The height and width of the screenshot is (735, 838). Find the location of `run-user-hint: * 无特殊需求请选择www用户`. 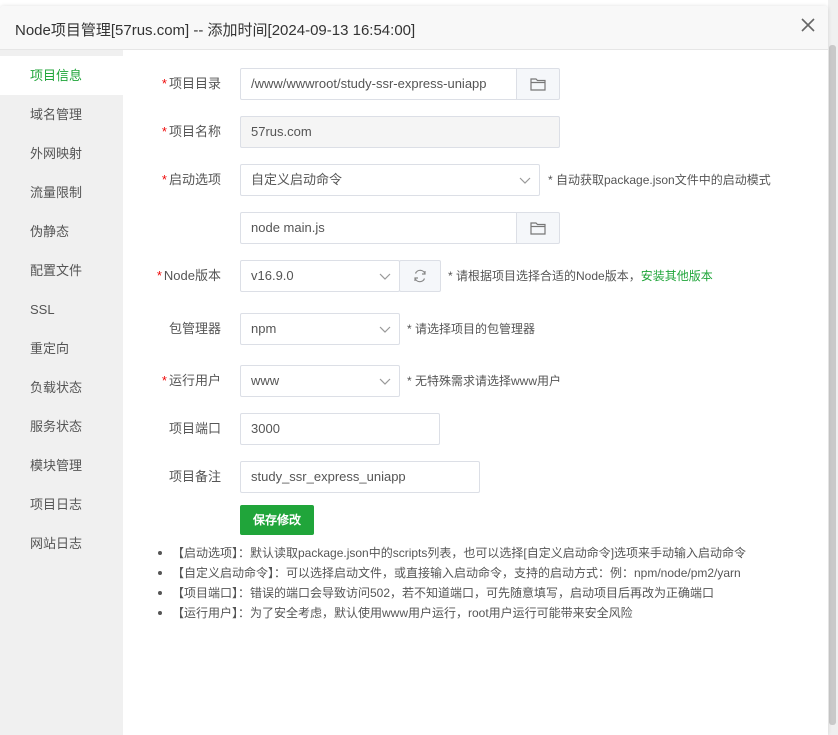

run-user-hint: * 无特殊需求请选择www用户 is located at coordinates (484, 381).